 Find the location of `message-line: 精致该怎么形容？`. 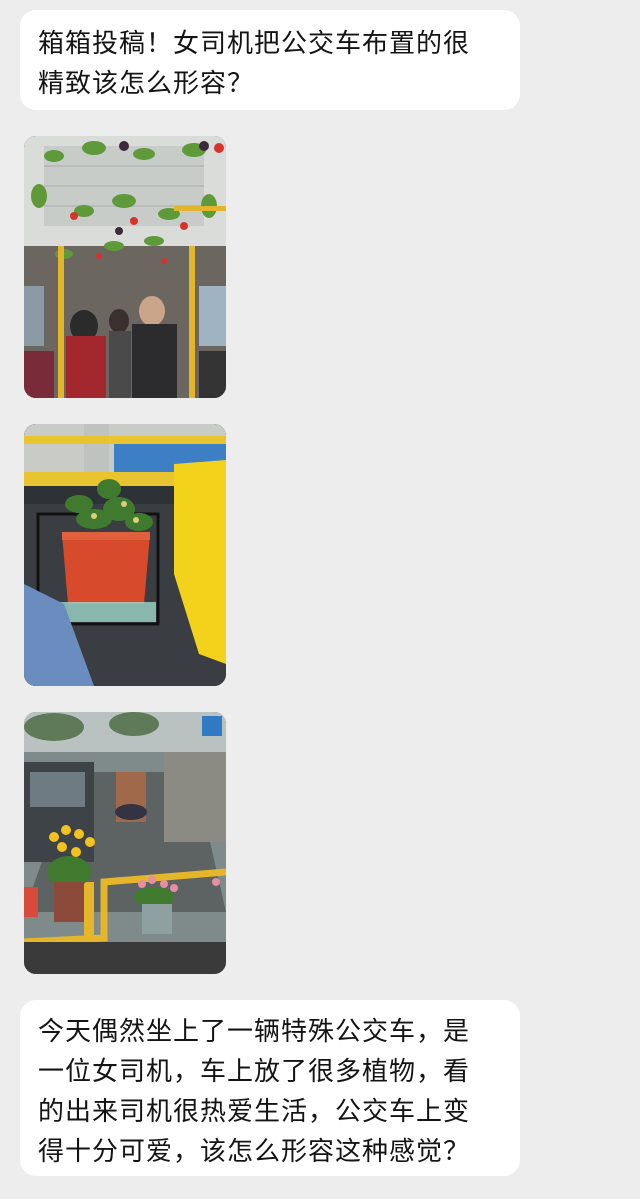

message-line: 精致该怎么形容？ is located at coordinates (146, 84).